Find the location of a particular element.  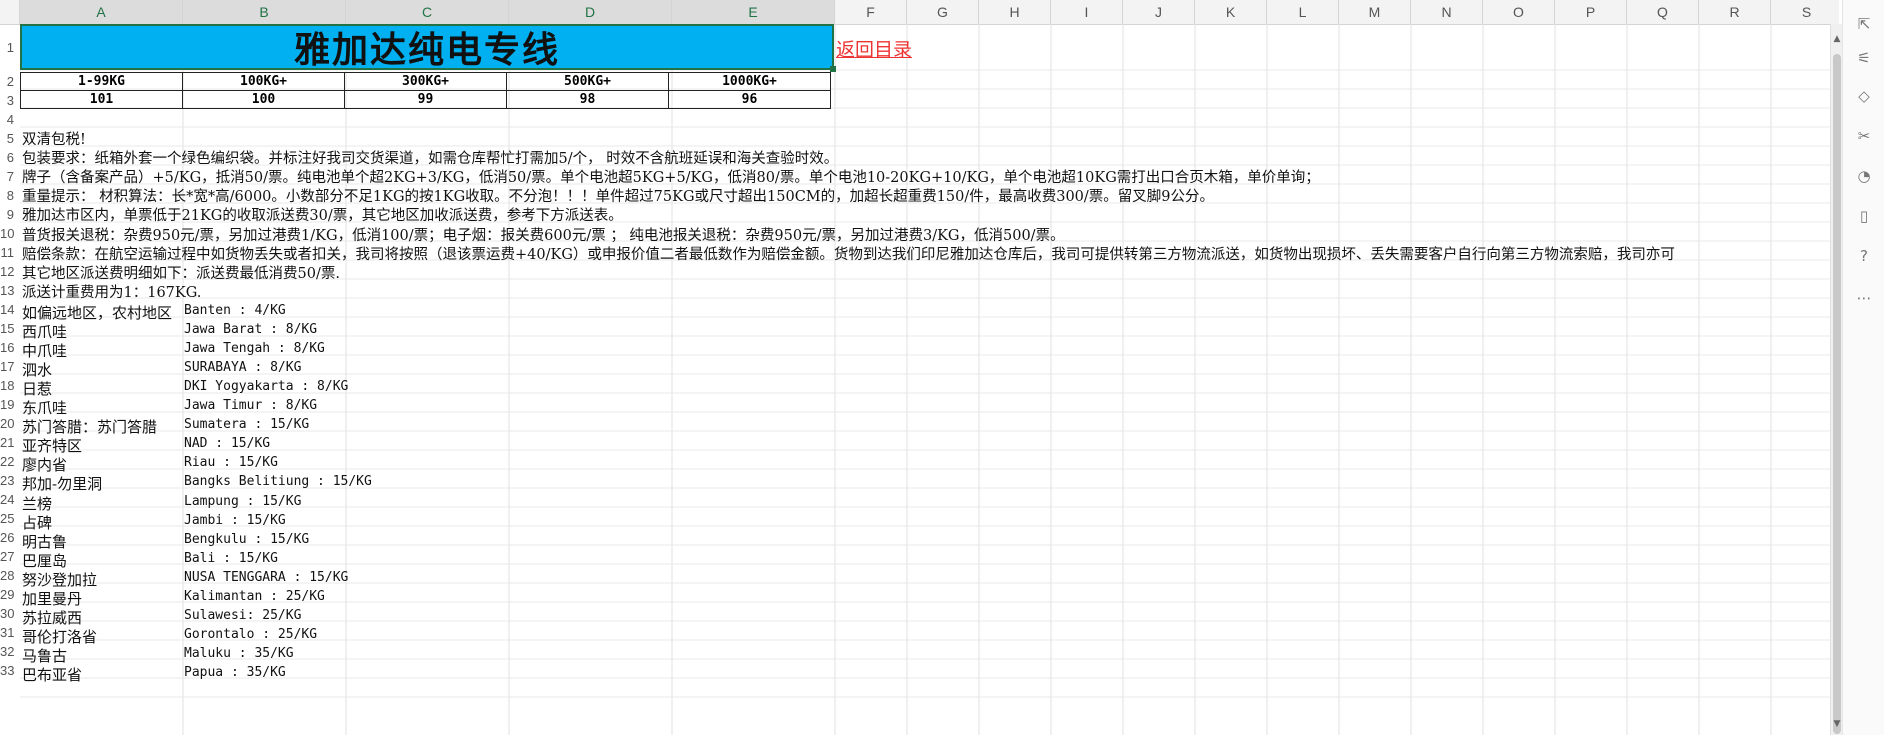

column-header-l: L is located at coordinates (1303, 12).